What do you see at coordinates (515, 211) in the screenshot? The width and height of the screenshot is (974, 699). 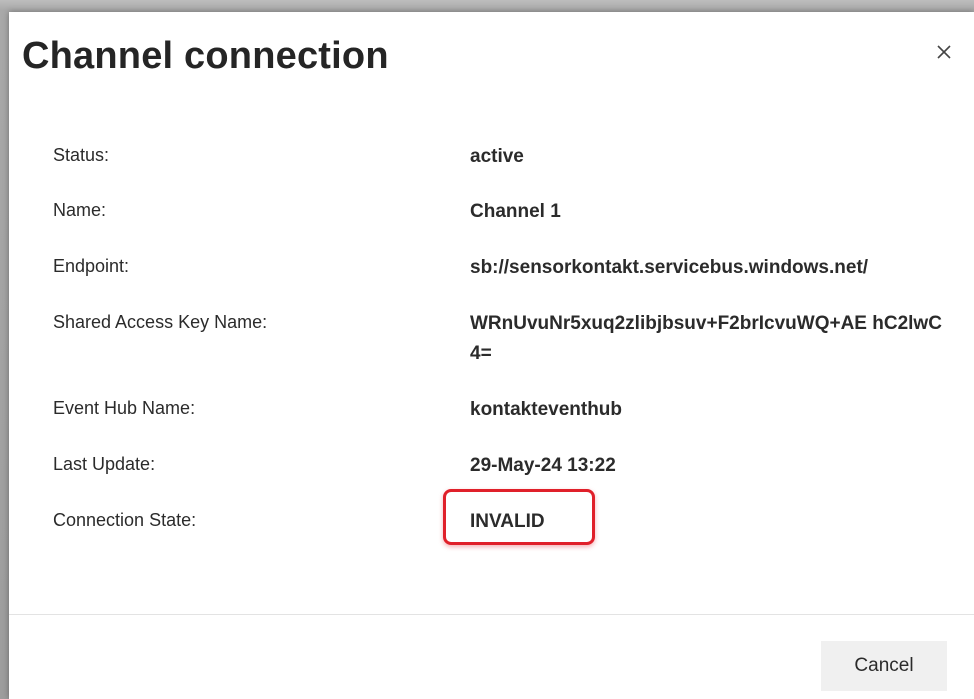 I see `field-value: Channel 1` at bounding box center [515, 211].